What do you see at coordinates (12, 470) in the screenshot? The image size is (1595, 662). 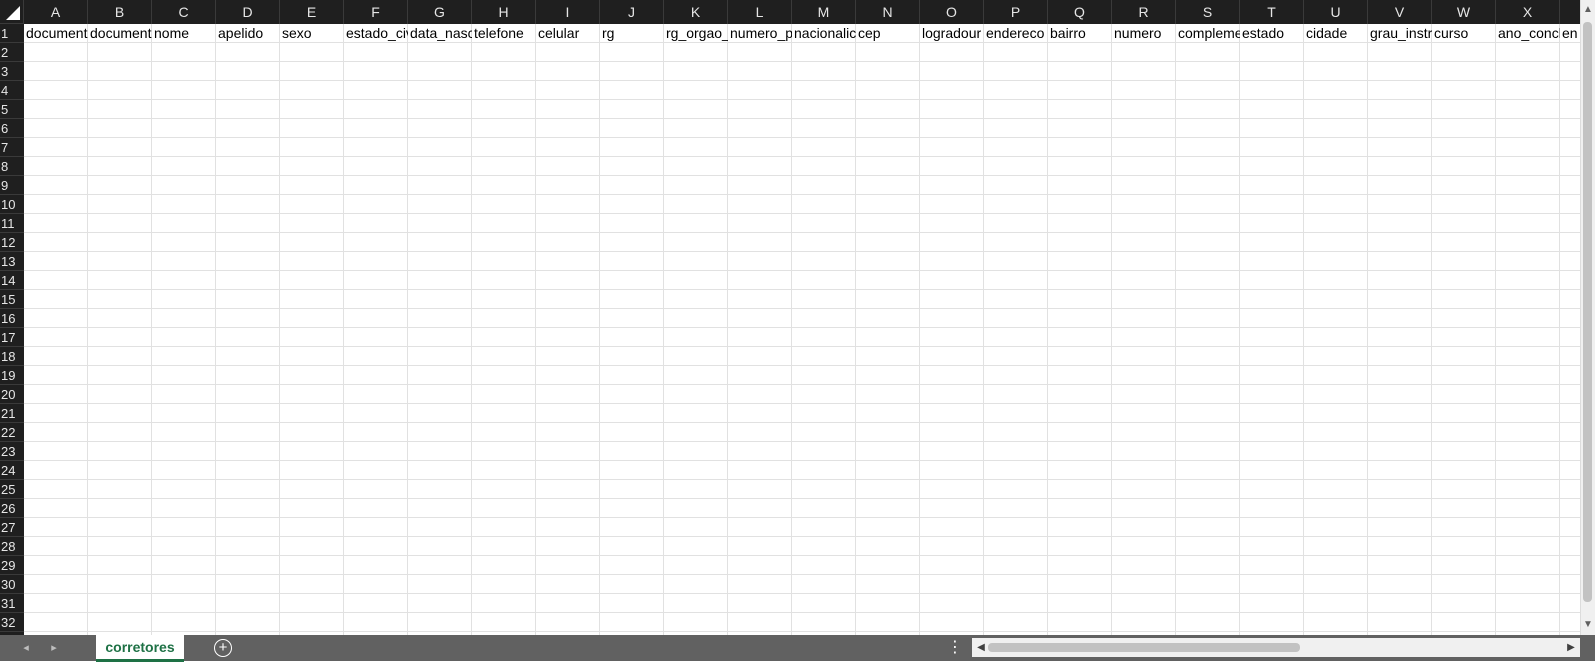 I see `row-header-24: 24` at bounding box center [12, 470].